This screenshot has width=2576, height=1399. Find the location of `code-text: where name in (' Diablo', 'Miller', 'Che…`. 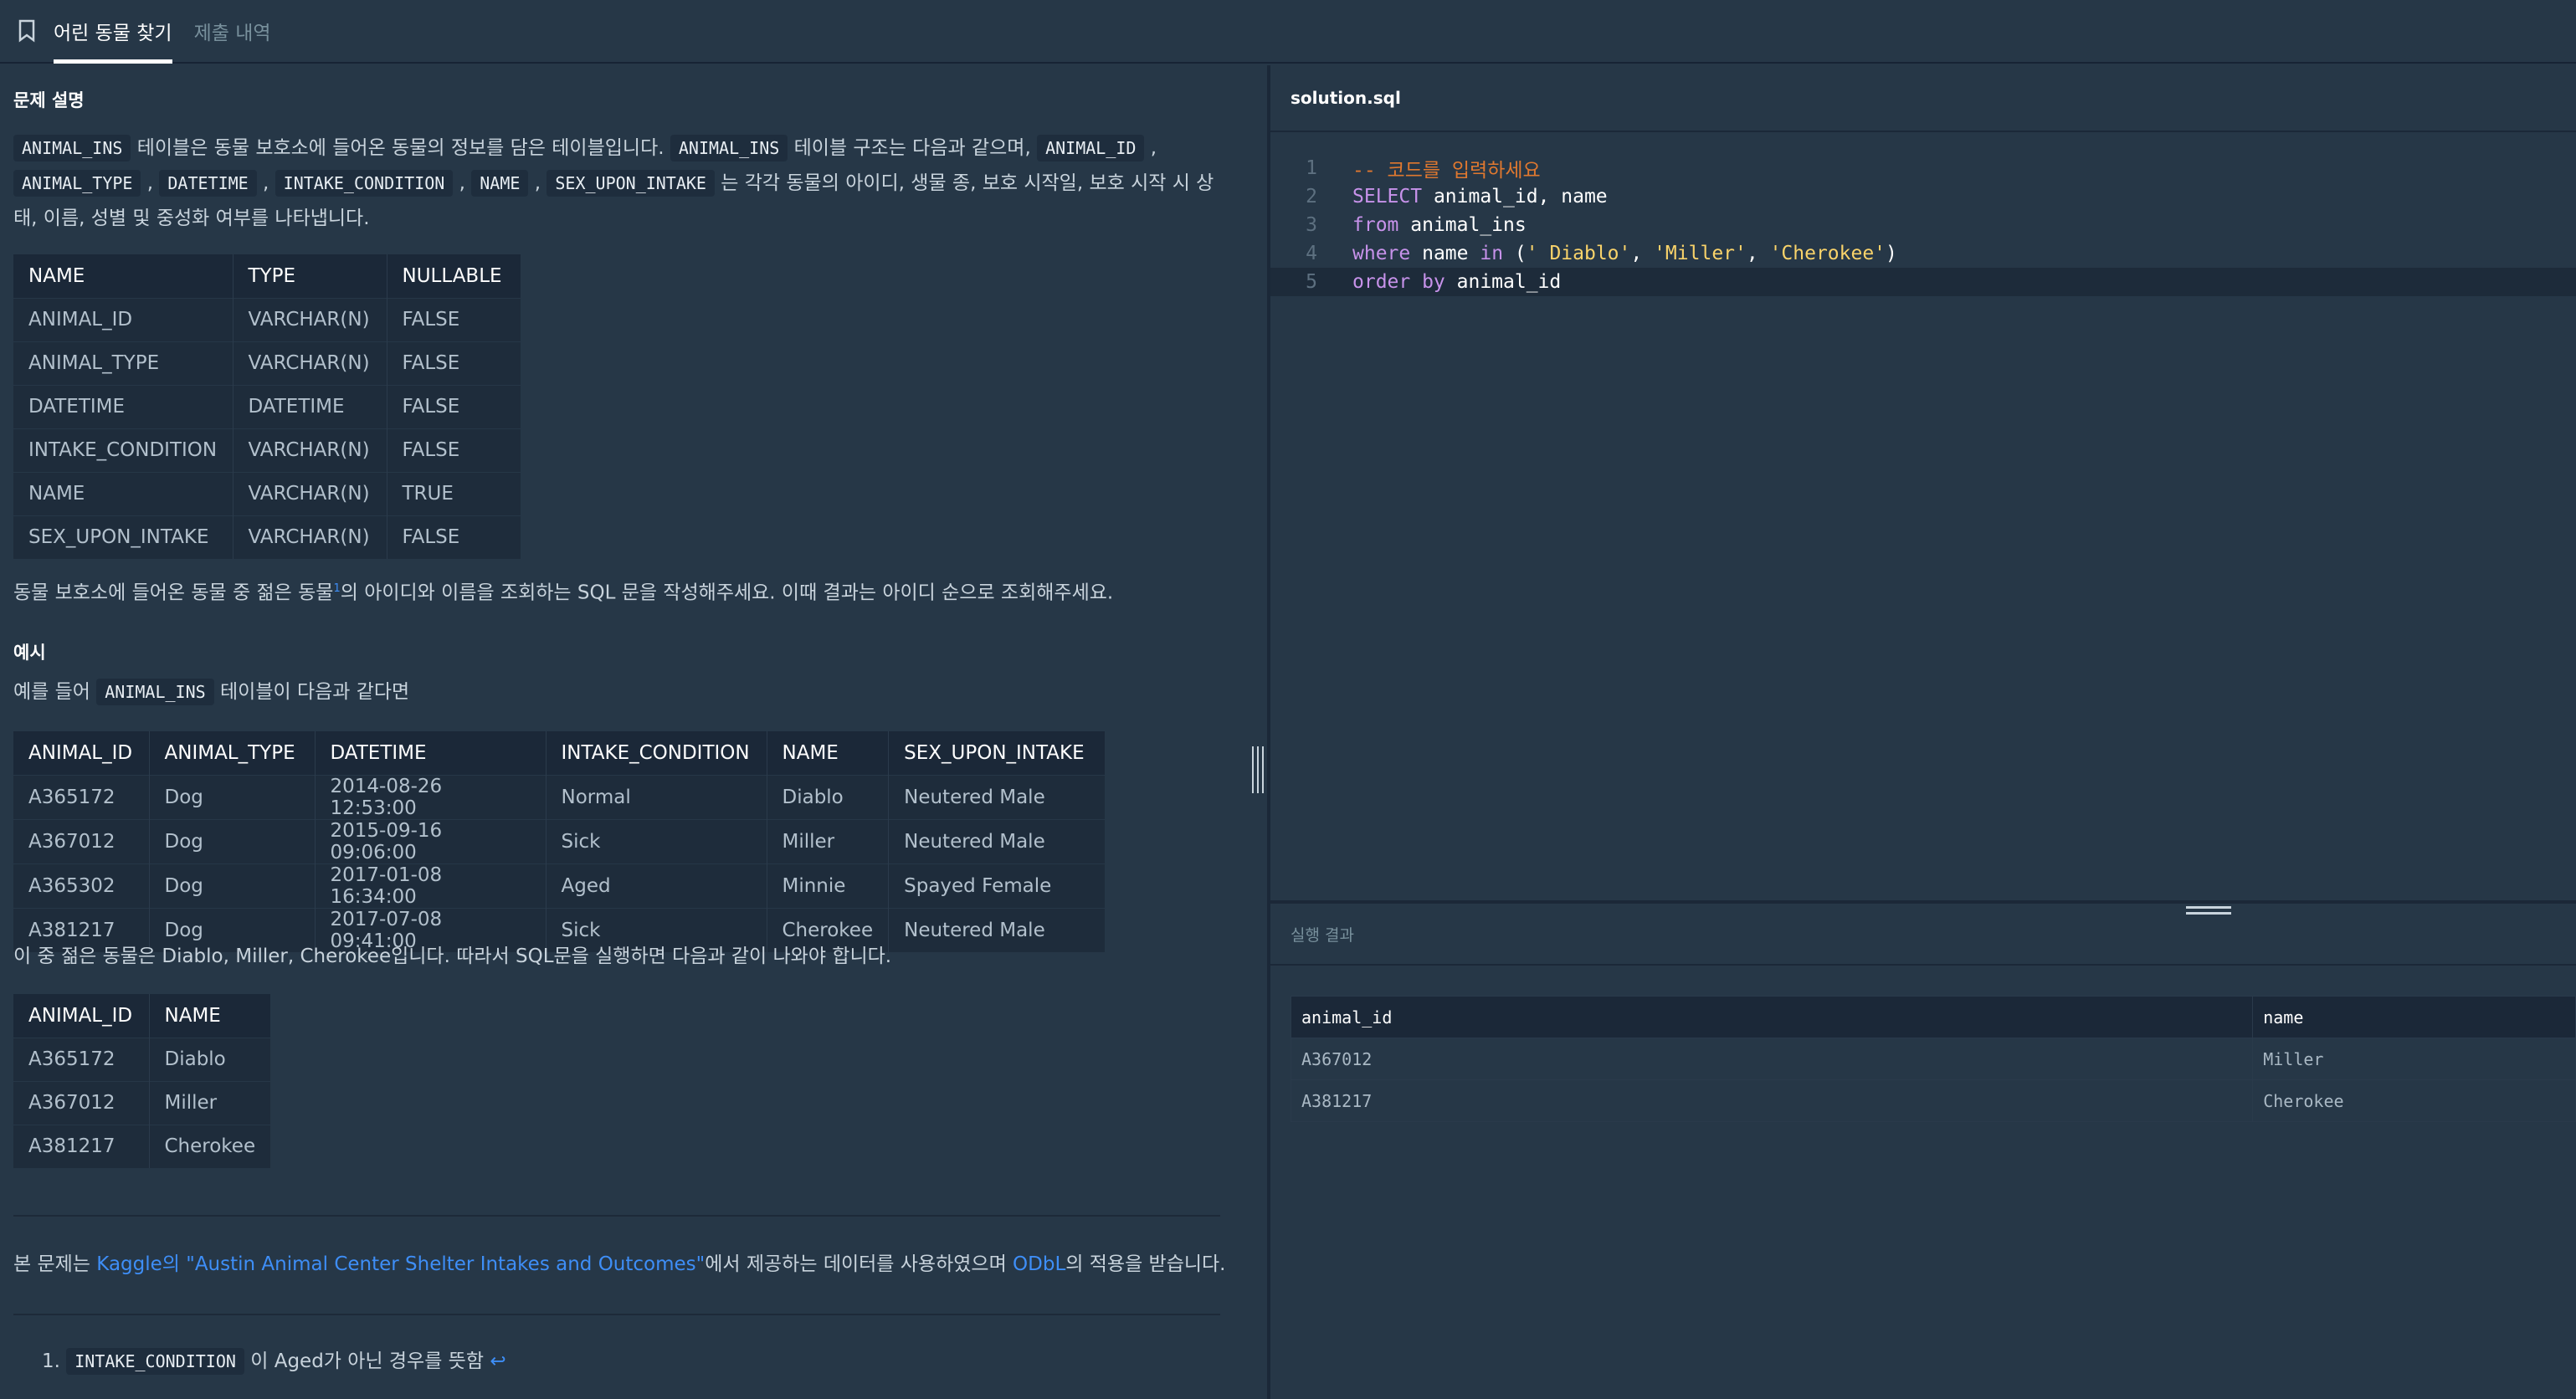

code-text: where name in (' Diablo', 'Miller', 'Che… is located at coordinates (1624, 253).